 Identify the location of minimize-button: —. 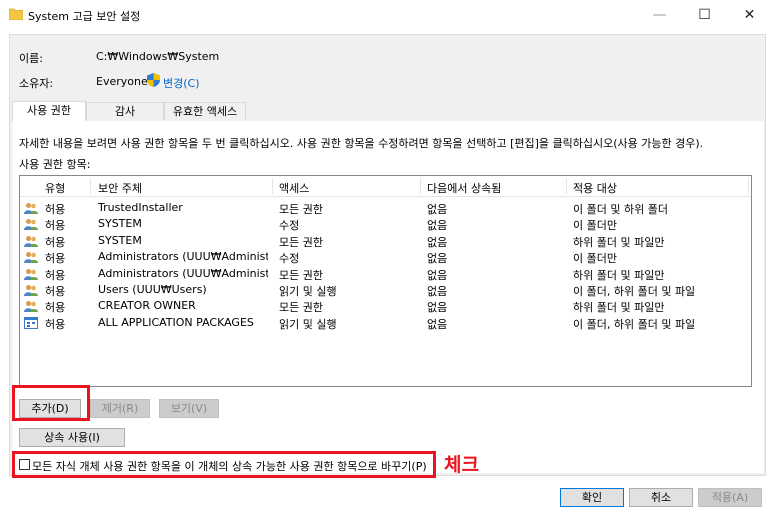
(659, 15).